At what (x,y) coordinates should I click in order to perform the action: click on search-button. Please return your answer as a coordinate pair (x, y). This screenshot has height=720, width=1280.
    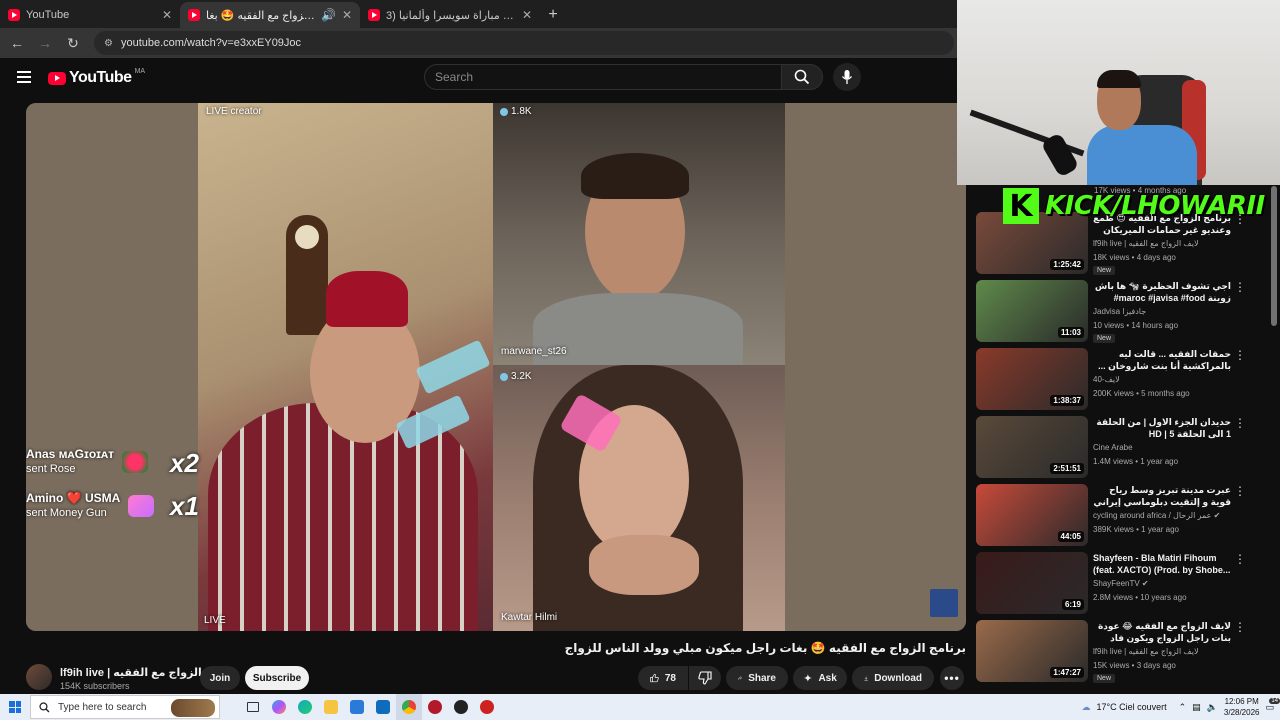
    Looking at the image, I should click on (802, 77).